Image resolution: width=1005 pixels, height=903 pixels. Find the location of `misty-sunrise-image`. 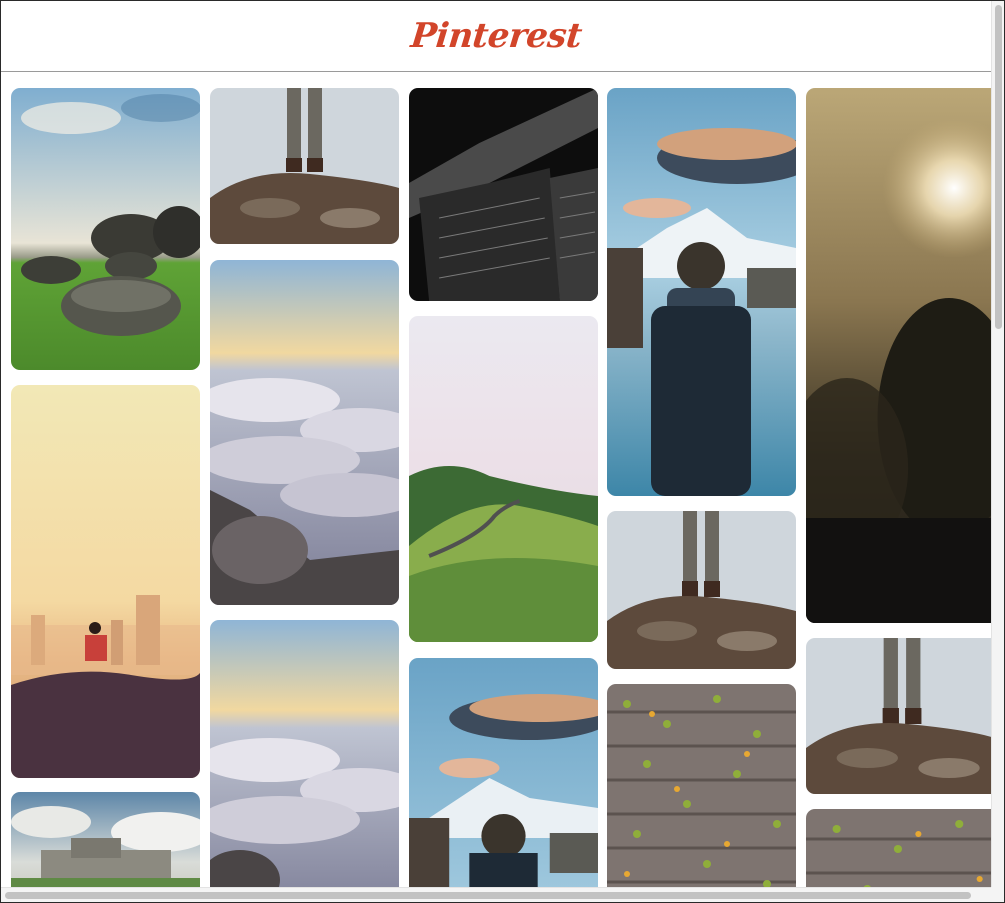

misty-sunrise-image is located at coordinates (898, 355).